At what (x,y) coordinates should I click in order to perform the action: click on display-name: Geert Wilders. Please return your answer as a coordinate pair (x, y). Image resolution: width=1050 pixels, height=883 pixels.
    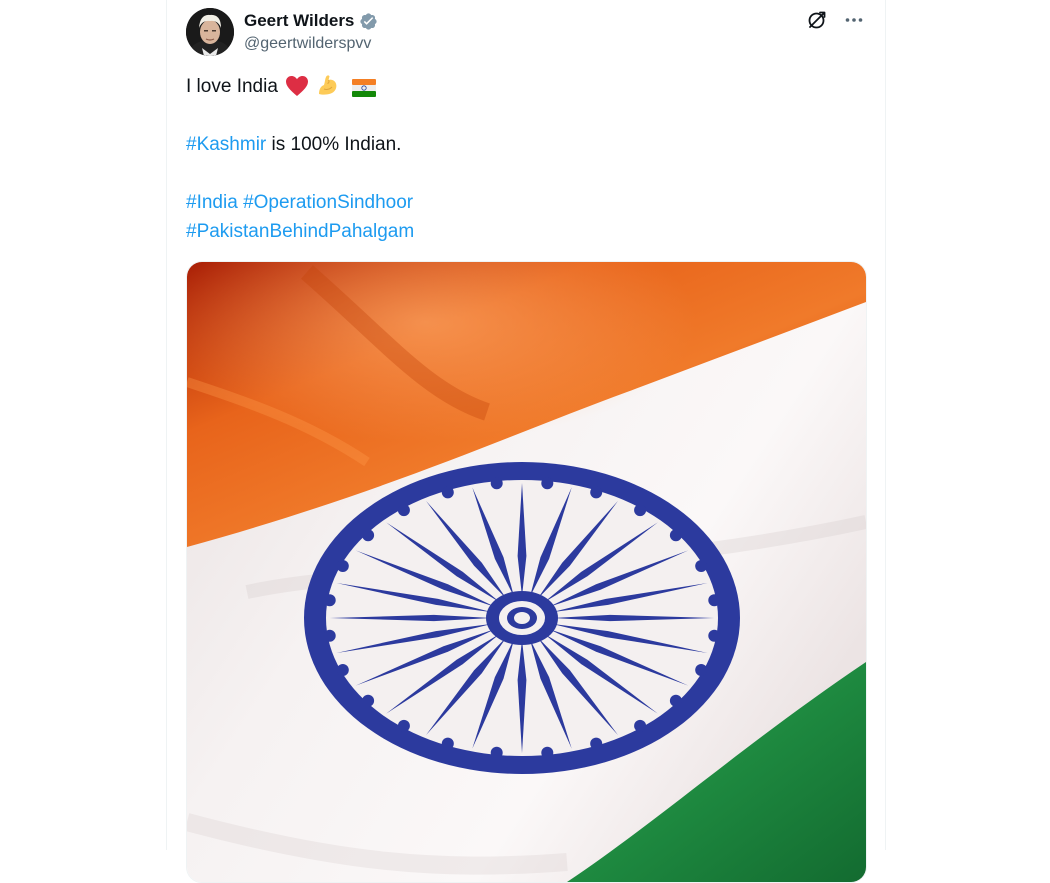
    Looking at the image, I should click on (299, 21).